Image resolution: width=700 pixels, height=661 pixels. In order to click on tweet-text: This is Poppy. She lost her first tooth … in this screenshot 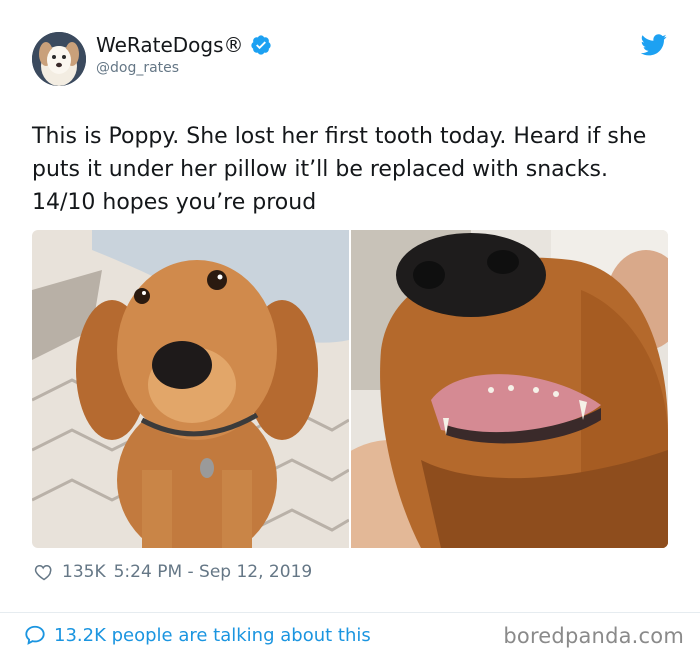, I will do `click(339, 169)`.